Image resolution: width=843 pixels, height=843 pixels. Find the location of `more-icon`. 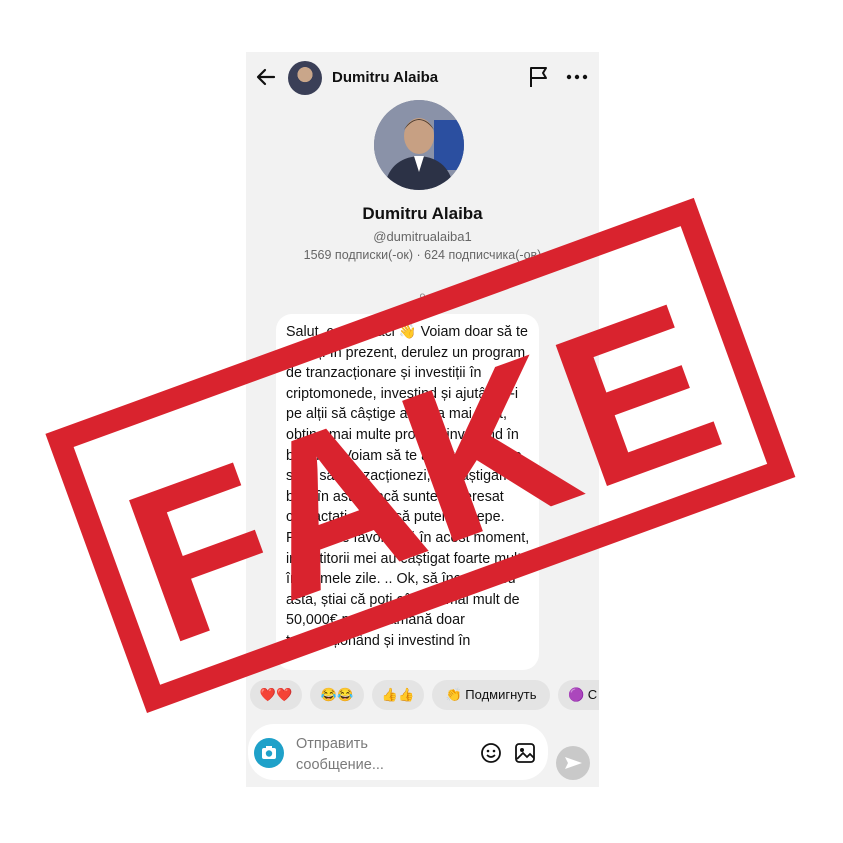

more-icon is located at coordinates (577, 77).